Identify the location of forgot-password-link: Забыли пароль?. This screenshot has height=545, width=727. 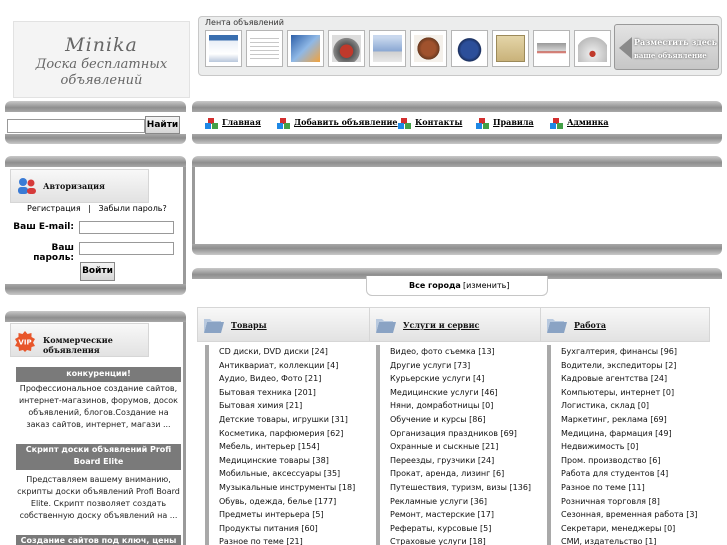
(132, 208).